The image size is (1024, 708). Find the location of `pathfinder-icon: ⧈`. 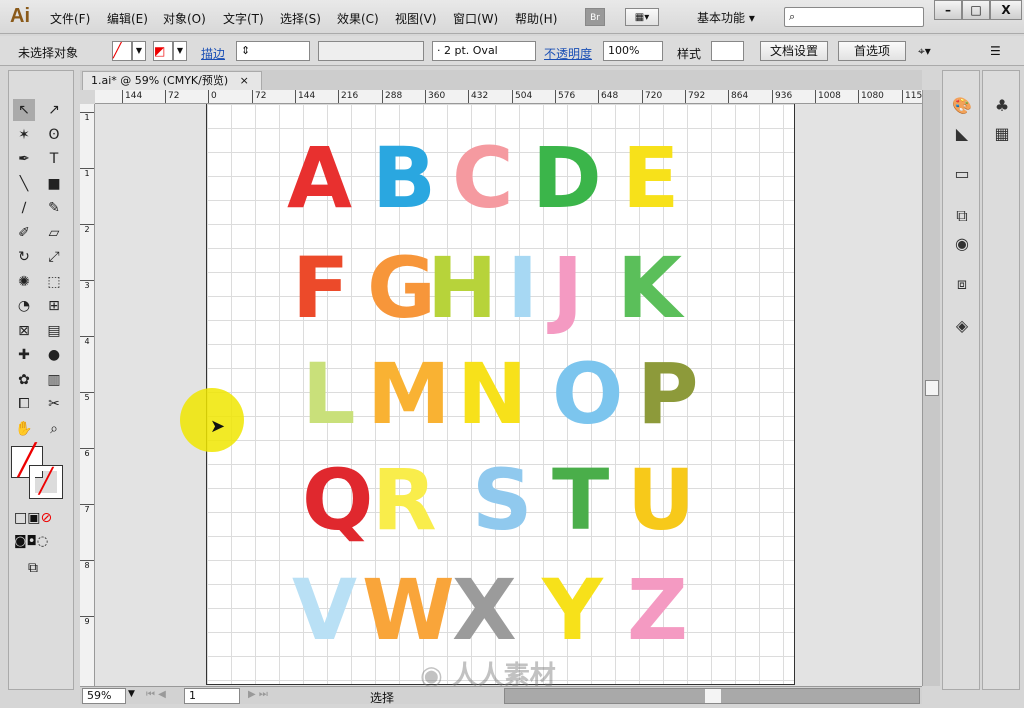

pathfinder-icon: ⧈ is located at coordinates (962, 284).